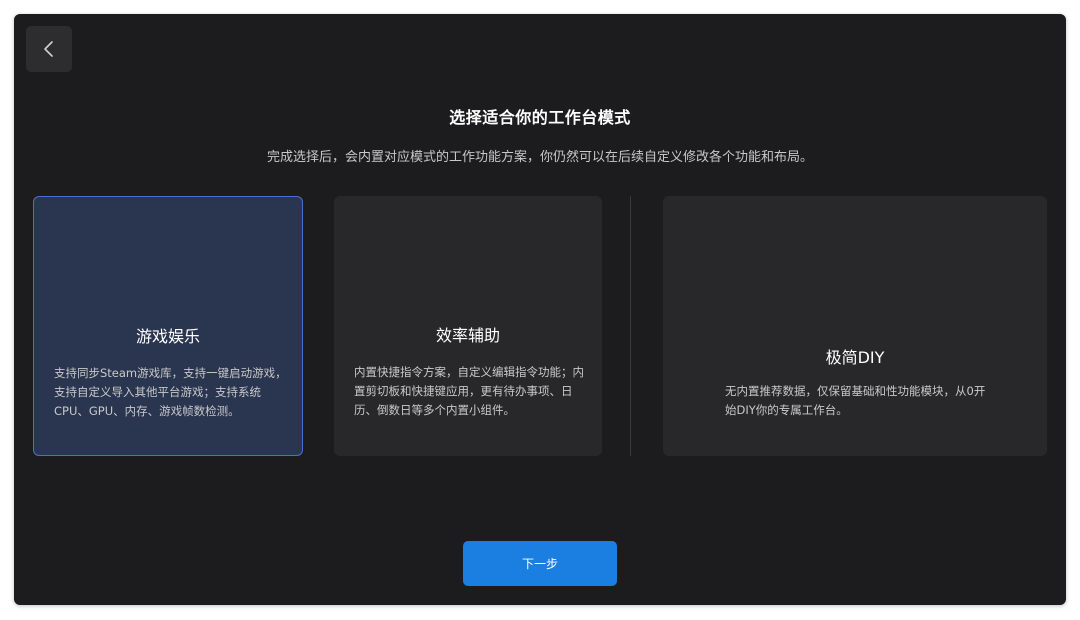 This screenshot has width=1080, height=620. I want to click on back-button, so click(49, 49).